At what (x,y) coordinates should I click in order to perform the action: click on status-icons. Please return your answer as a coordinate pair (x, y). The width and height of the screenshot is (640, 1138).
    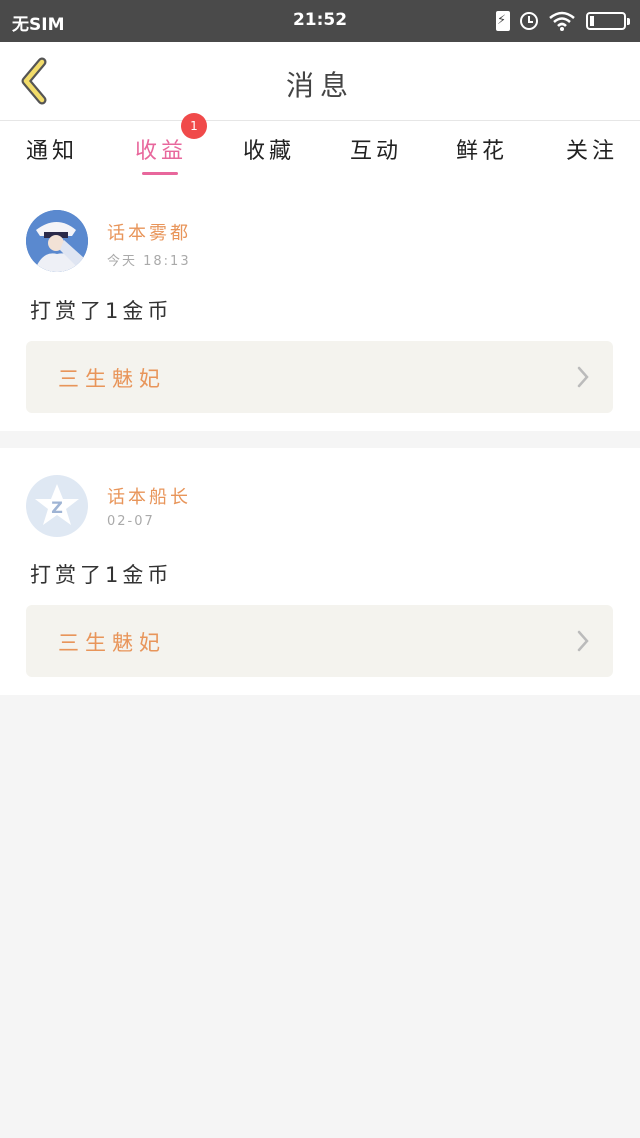
    Looking at the image, I should click on (563, 21).